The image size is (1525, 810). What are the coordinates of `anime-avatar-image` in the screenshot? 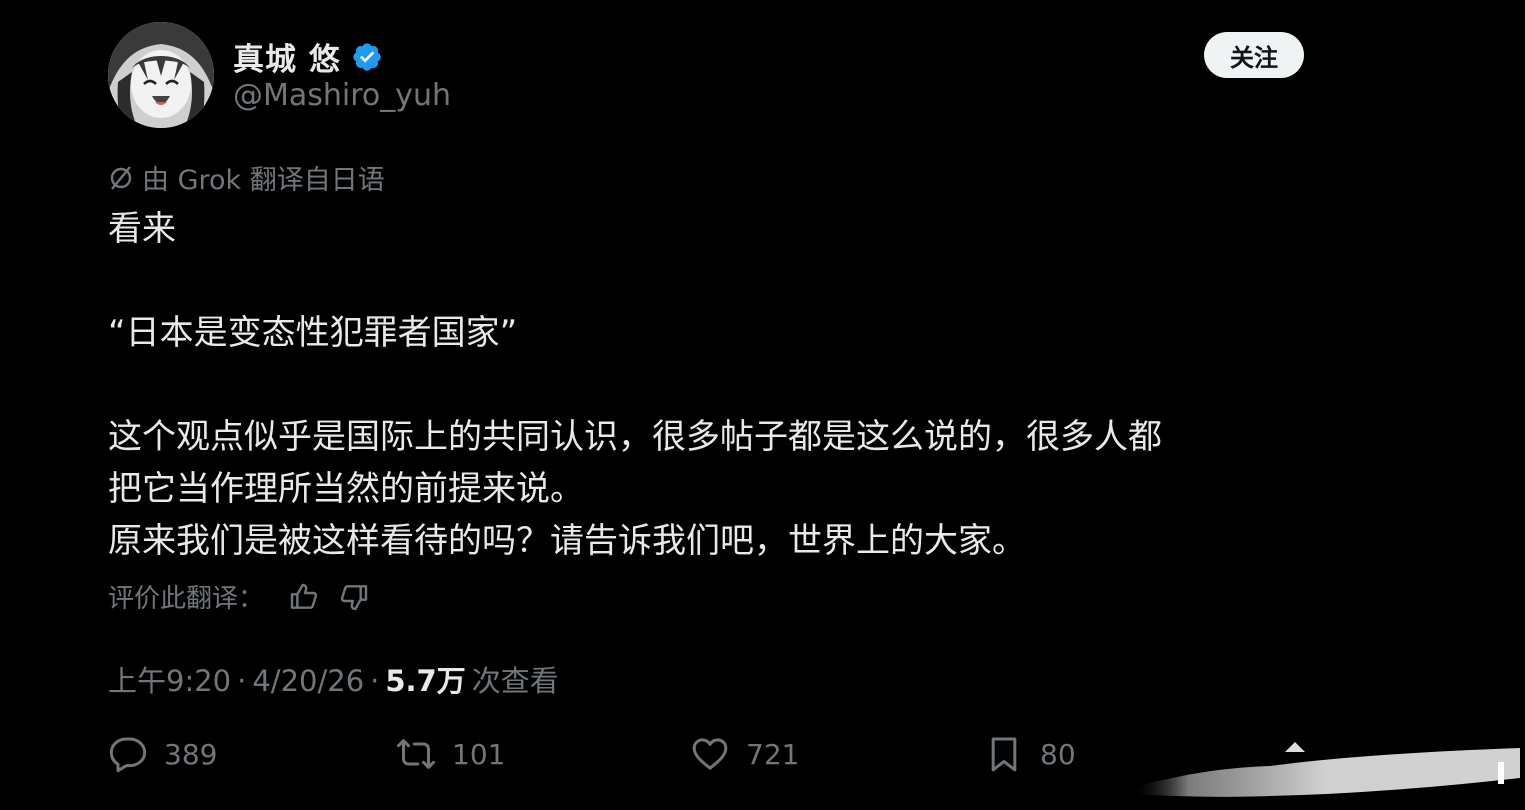 It's located at (161, 75).